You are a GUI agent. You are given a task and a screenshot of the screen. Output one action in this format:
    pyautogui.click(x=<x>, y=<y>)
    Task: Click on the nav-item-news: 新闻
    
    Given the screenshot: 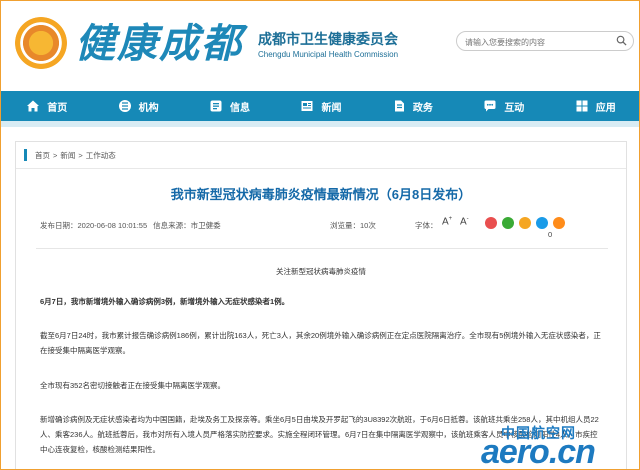 What is the action you would take?
    pyautogui.click(x=320, y=106)
    